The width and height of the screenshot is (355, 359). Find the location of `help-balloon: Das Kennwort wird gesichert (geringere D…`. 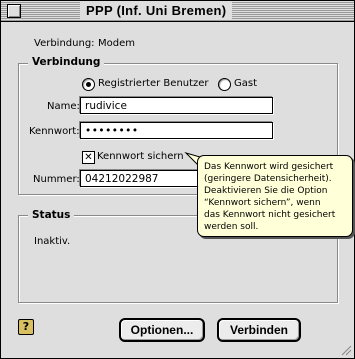

help-balloon: Das Kennwort wird gesichert (geringere D… is located at coordinates (275, 196).